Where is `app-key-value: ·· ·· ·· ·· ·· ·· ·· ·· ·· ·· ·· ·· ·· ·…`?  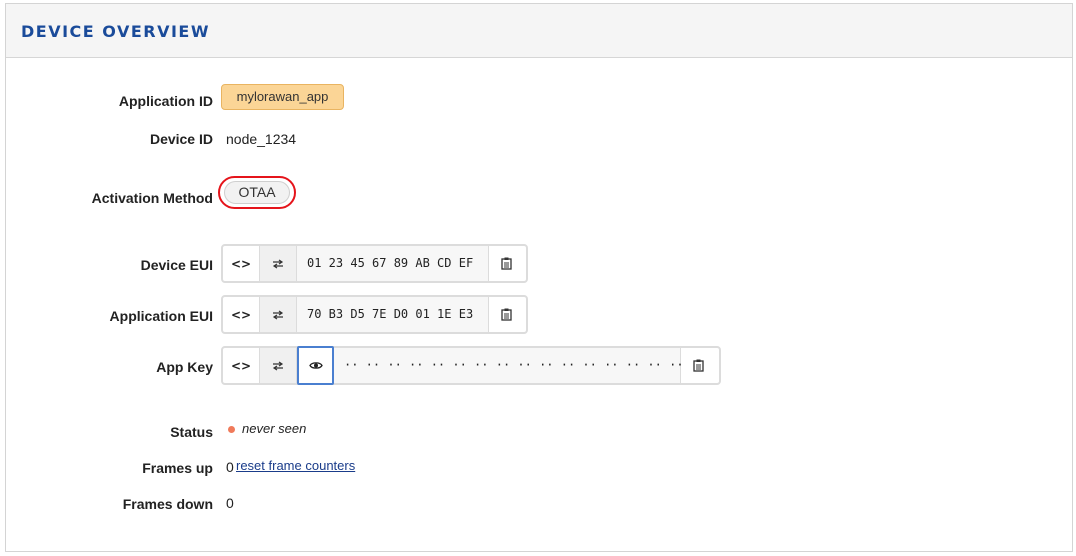 app-key-value: ·· ·· ·· ·· ·· ·· ·· ·· ·· ·· ·· ·· ·· ·… is located at coordinates (509, 365).